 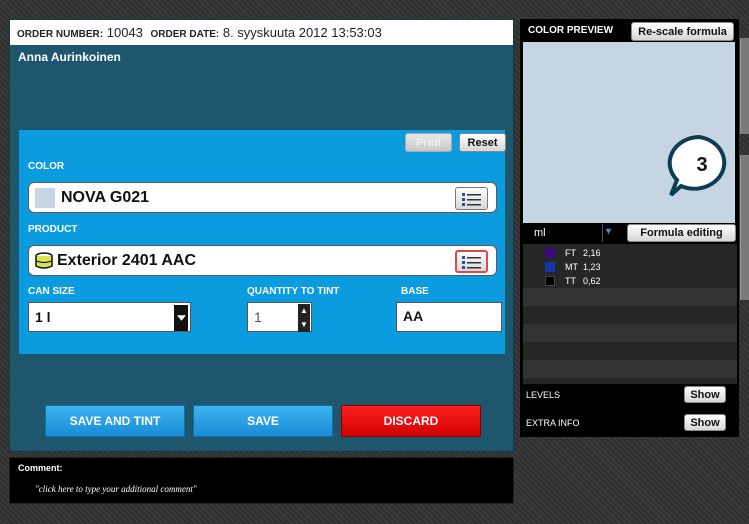 What do you see at coordinates (279, 317) in the screenshot?
I see `quantity-stepper: 1 ▲ ▼` at bounding box center [279, 317].